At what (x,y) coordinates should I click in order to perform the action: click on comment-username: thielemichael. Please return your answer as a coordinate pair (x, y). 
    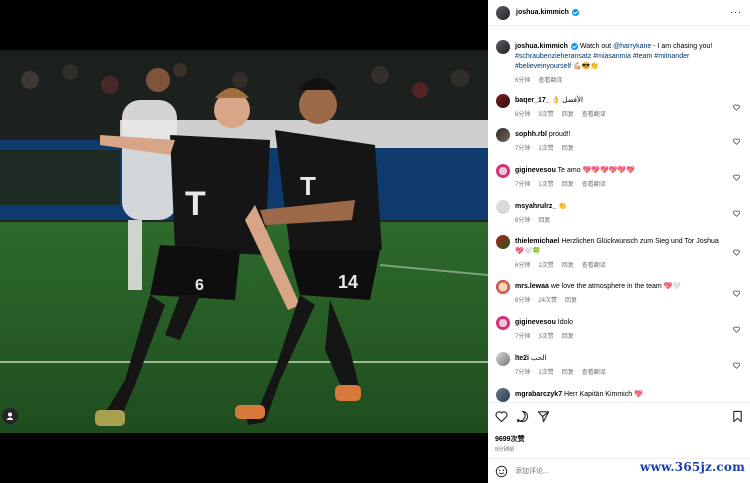
    Looking at the image, I should click on (537, 241).